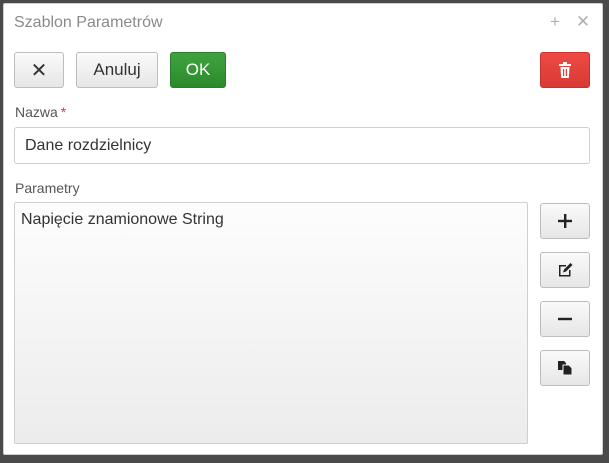  Describe the element at coordinates (88, 22) in the screenshot. I see `window-title: Szablon Parametrów` at that location.